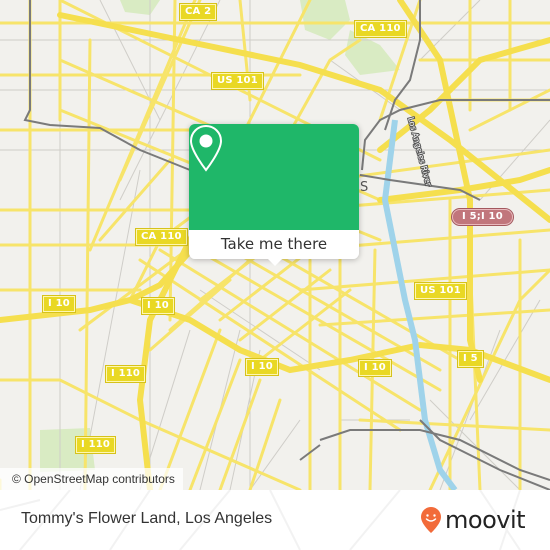 This screenshot has height=550, width=550. I want to click on popup-pointer, so click(275, 262).